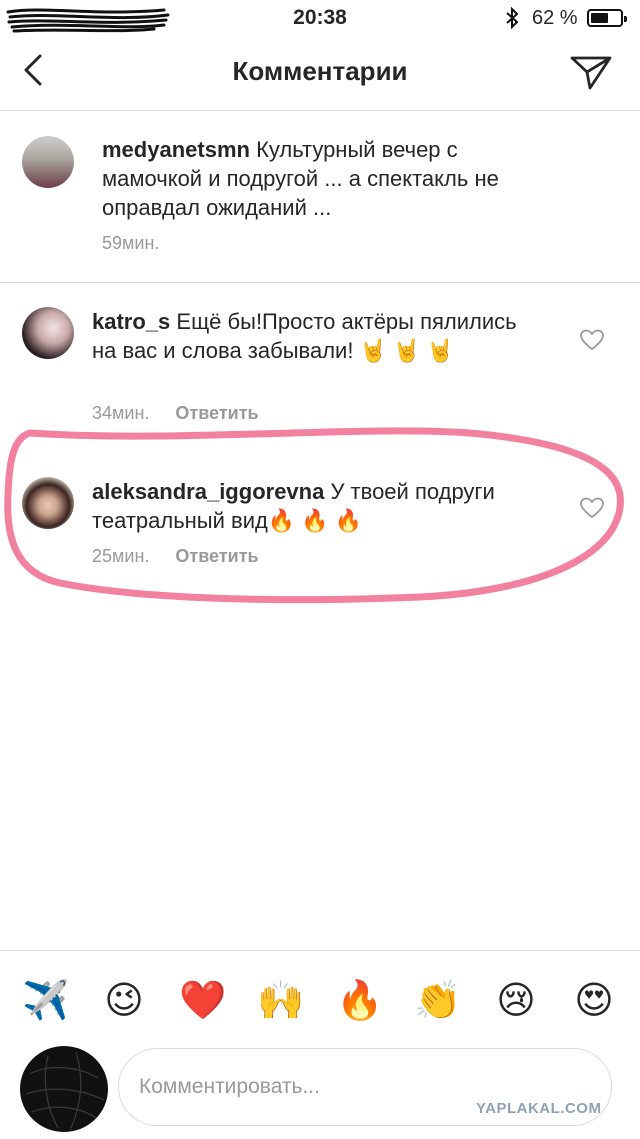  I want to click on comment-composer, so click(320, 1091).